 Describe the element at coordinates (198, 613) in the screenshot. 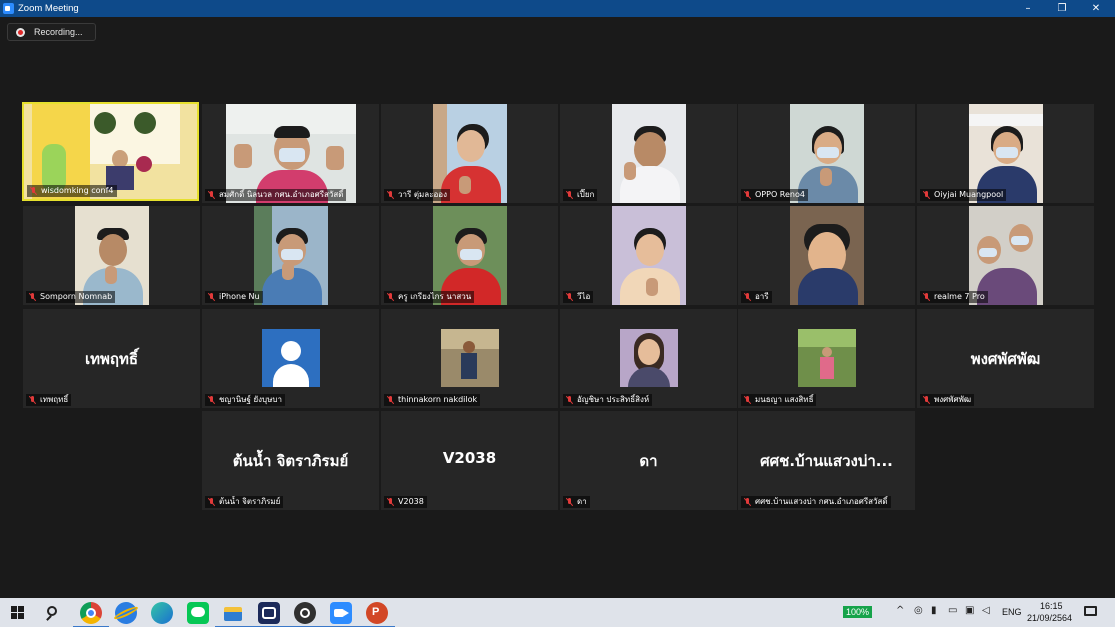

I see `line-icon` at that location.